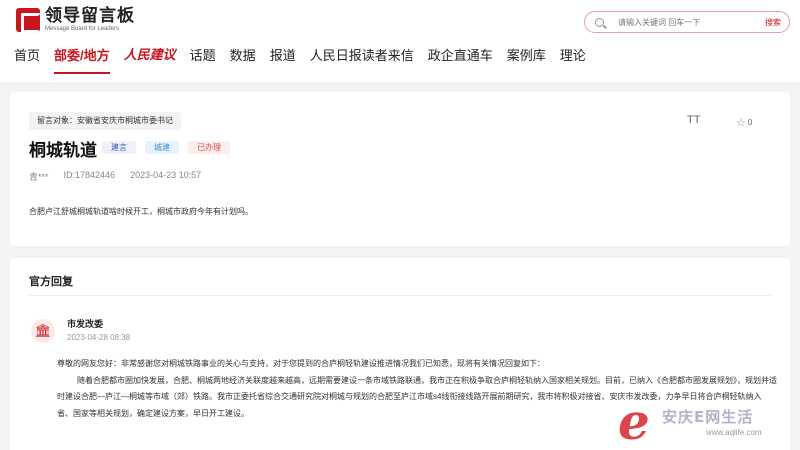  I want to click on nav-home: 首页, so click(27, 58).